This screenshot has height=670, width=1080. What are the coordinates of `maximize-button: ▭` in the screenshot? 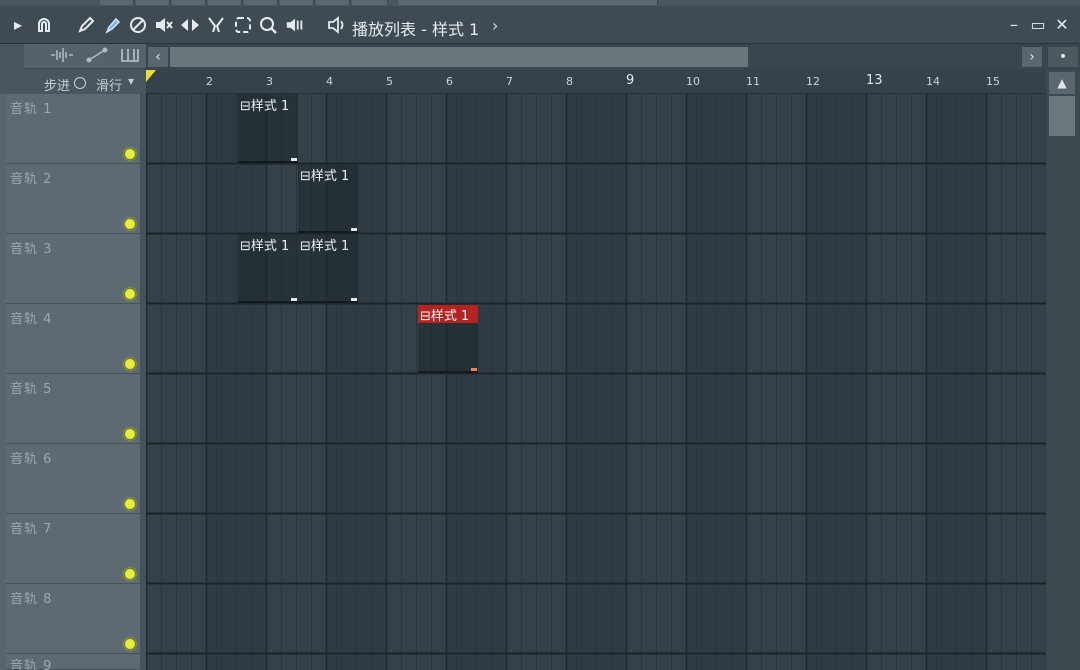 It's located at (1038, 25).